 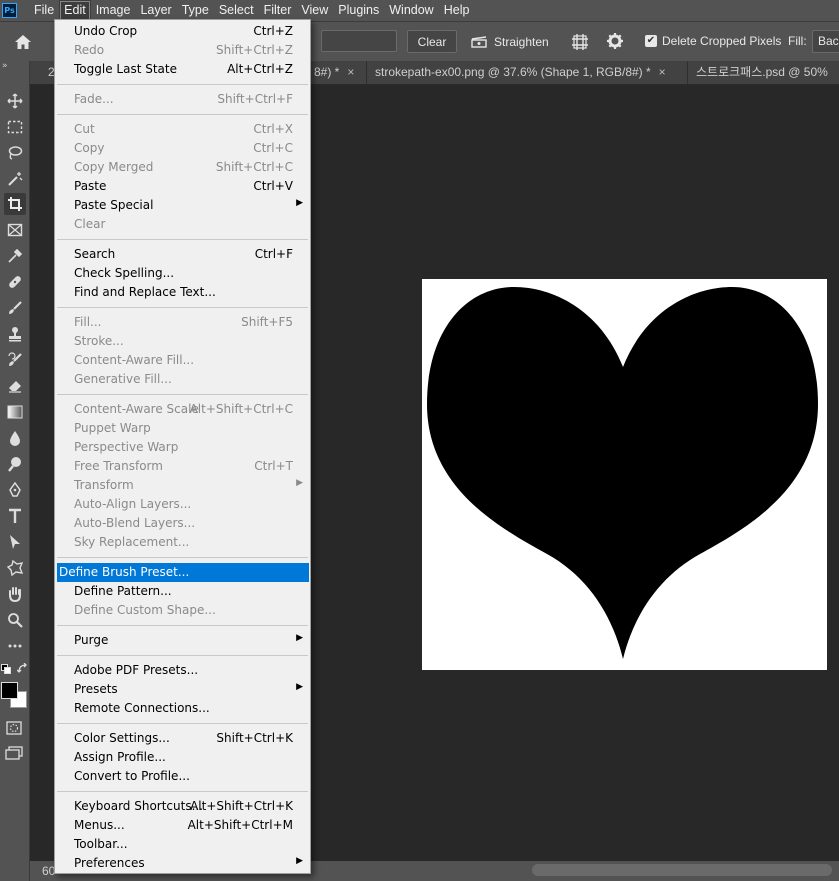 I want to click on history-brush-tool, so click(x=15, y=360).